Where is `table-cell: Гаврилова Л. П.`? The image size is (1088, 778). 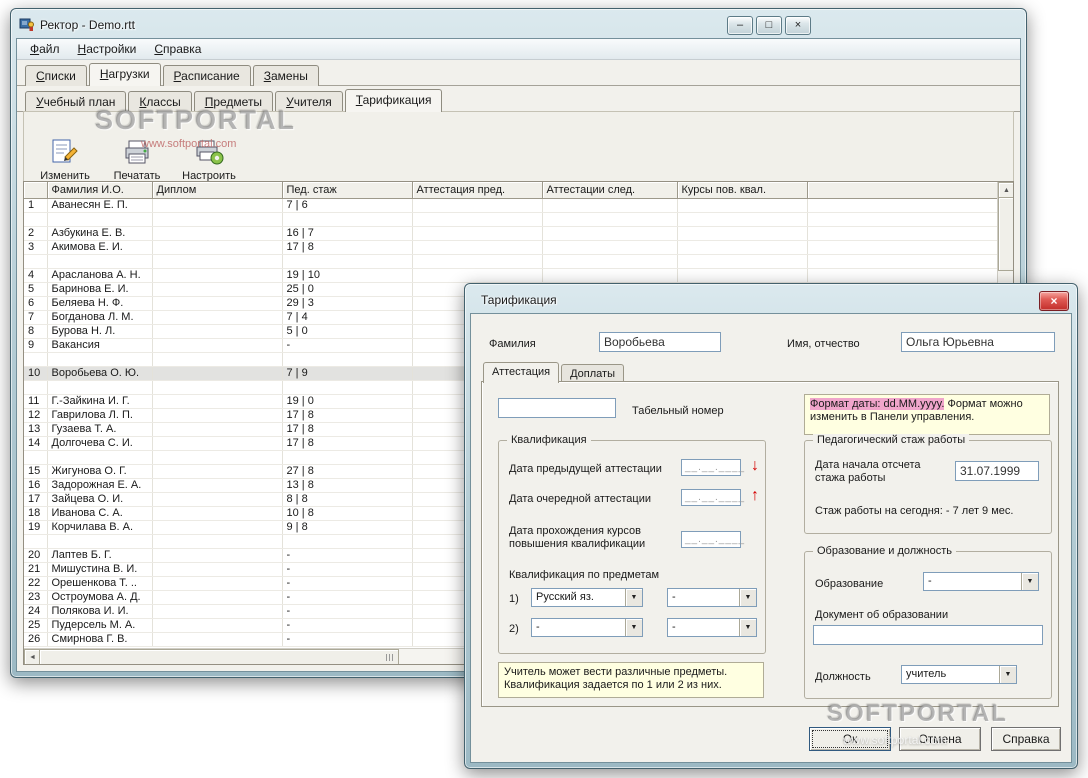 table-cell: Гаврилова Л. П. is located at coordinates (100, 415).